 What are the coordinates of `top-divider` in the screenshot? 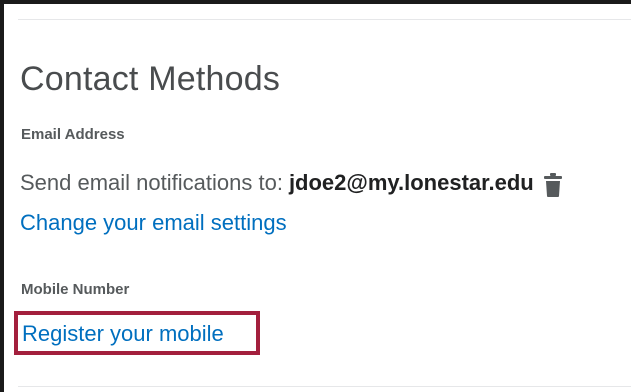 It's located at (324, 19).